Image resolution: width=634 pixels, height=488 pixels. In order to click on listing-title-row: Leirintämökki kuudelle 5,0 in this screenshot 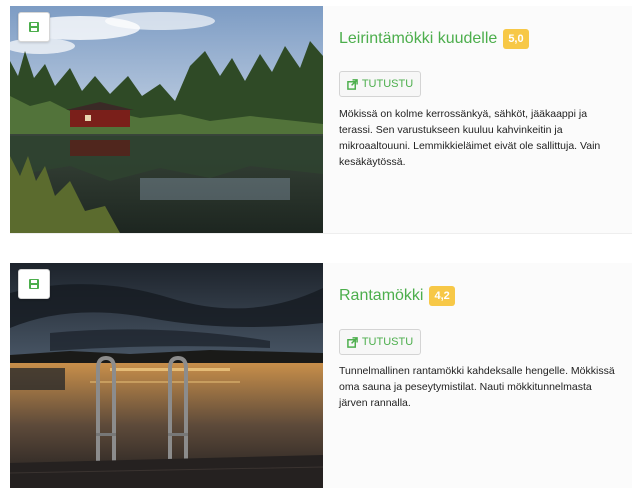, I will do `click(434, 39)`.